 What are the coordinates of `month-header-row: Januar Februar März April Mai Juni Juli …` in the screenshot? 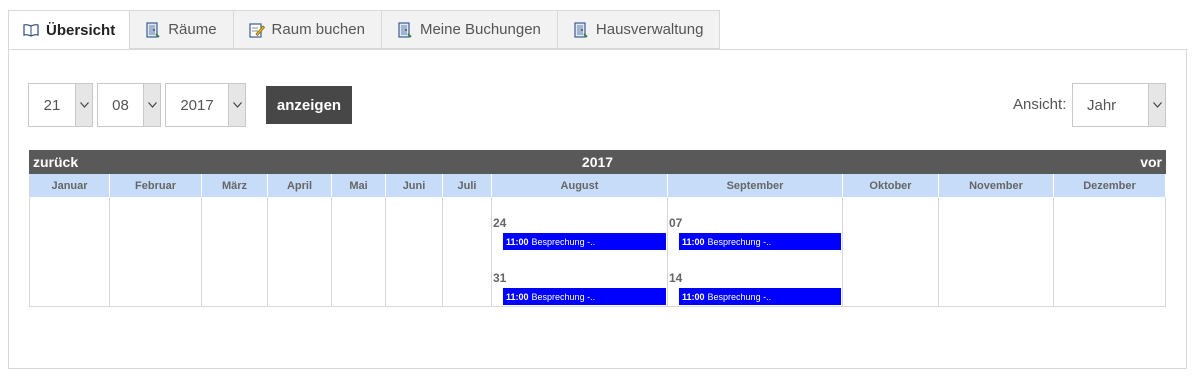 It's located at (597, 185).